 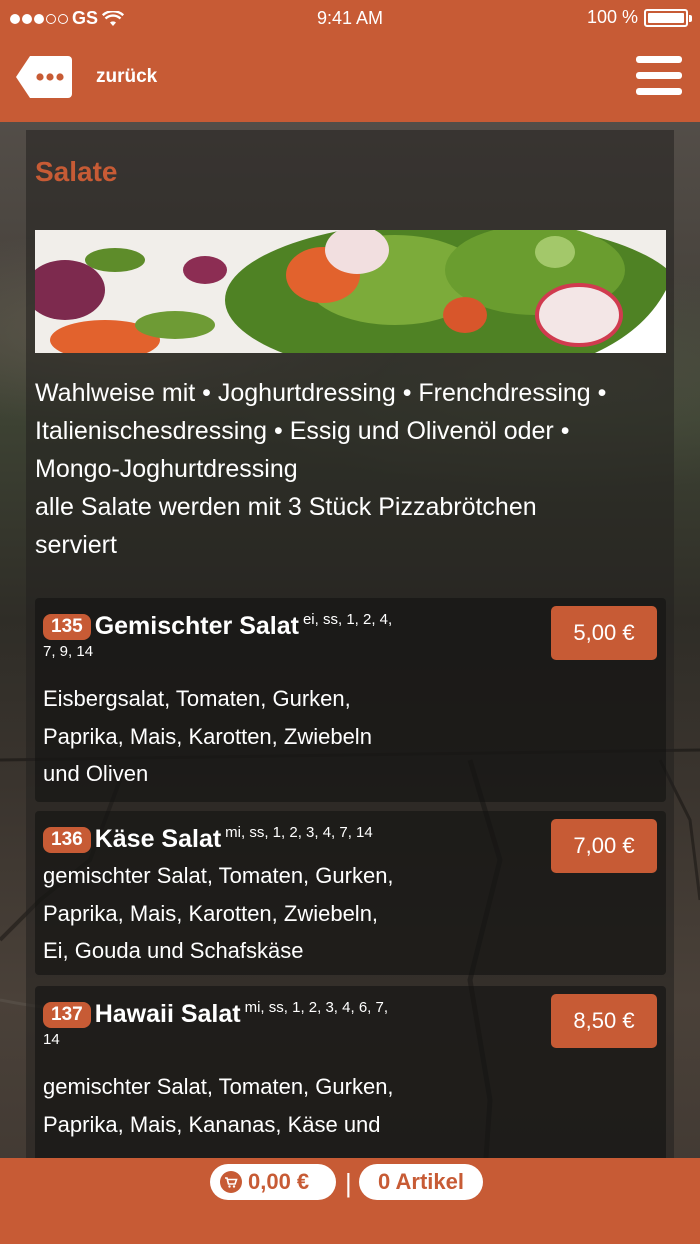 What do you see at coordinates (167, 1014) in the screenshot?
I see `item-name: Hawaii Salat` at bounding box center [167, 1014].